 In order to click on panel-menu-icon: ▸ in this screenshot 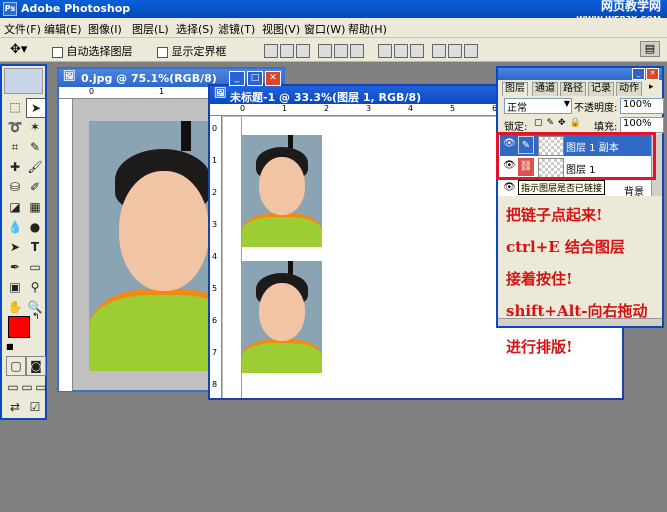, I will do `click(651, 87)`.